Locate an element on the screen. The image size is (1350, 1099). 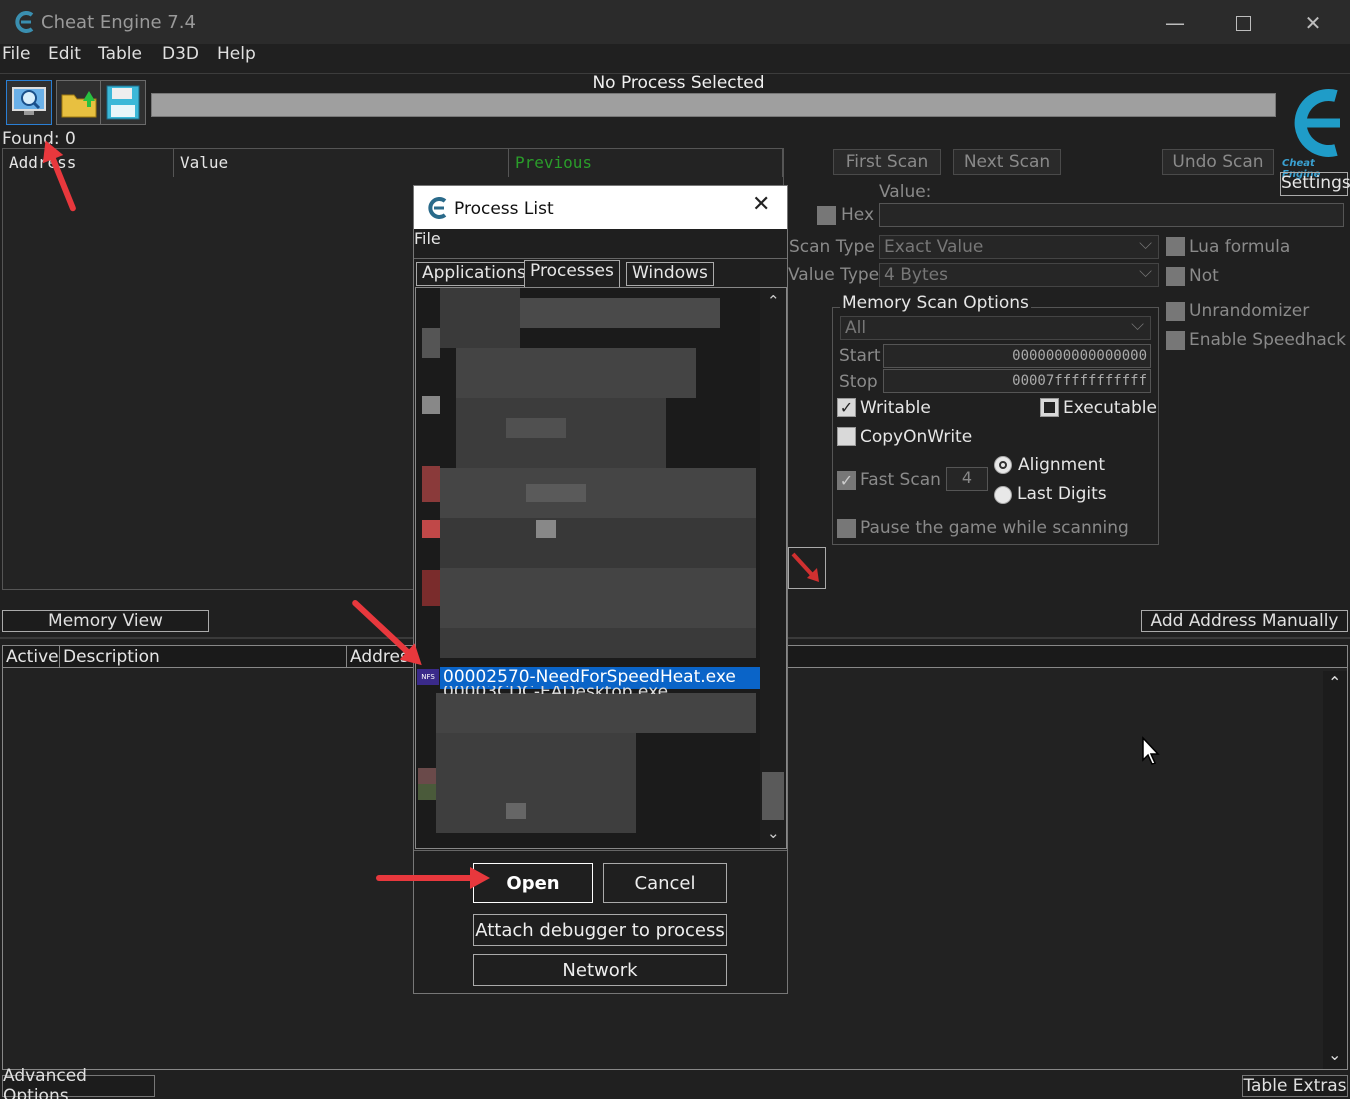
copy-on-write-label: CopyOnWrite is located at coordinates (916, 437).